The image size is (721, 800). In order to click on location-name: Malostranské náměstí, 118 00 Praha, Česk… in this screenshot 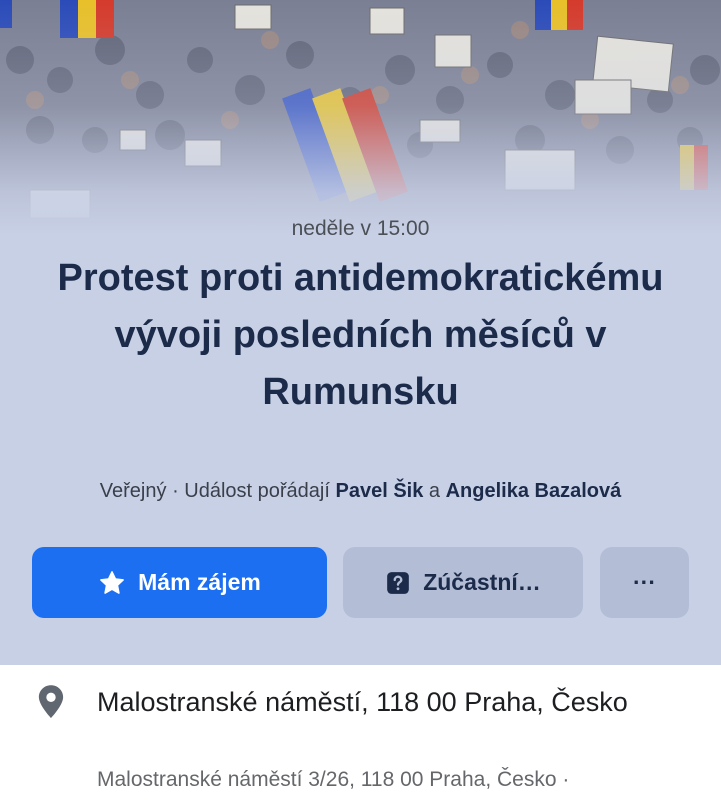, I will do `click(397, 702)`.